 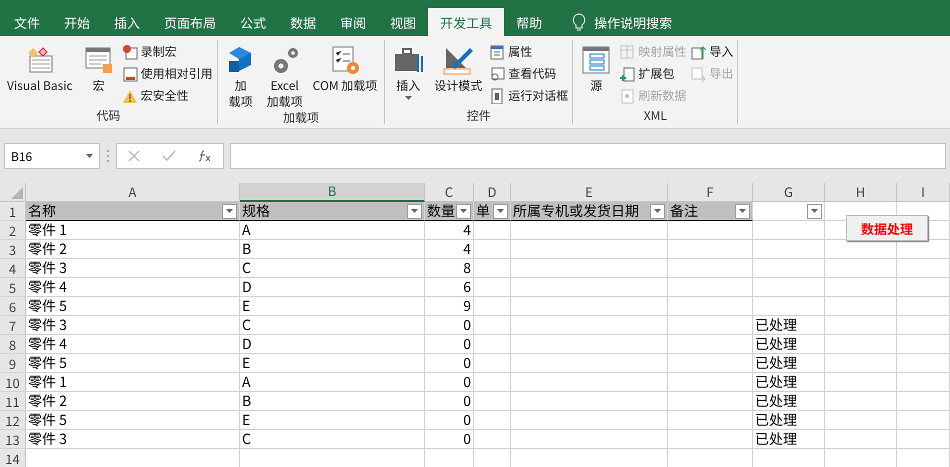 I want to click on ribbon-button: 插入, so click(x=408, y=74).